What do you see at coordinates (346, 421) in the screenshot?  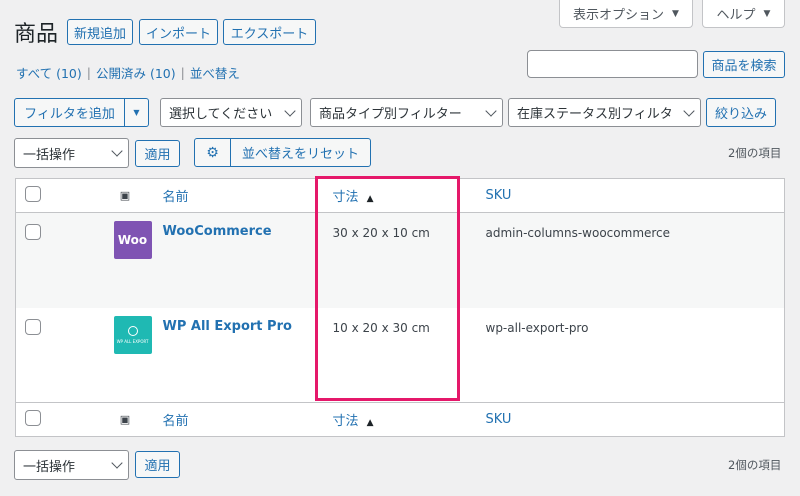 I see `column-dimensions-footer: 寸法` at bounding box center [346, 421].